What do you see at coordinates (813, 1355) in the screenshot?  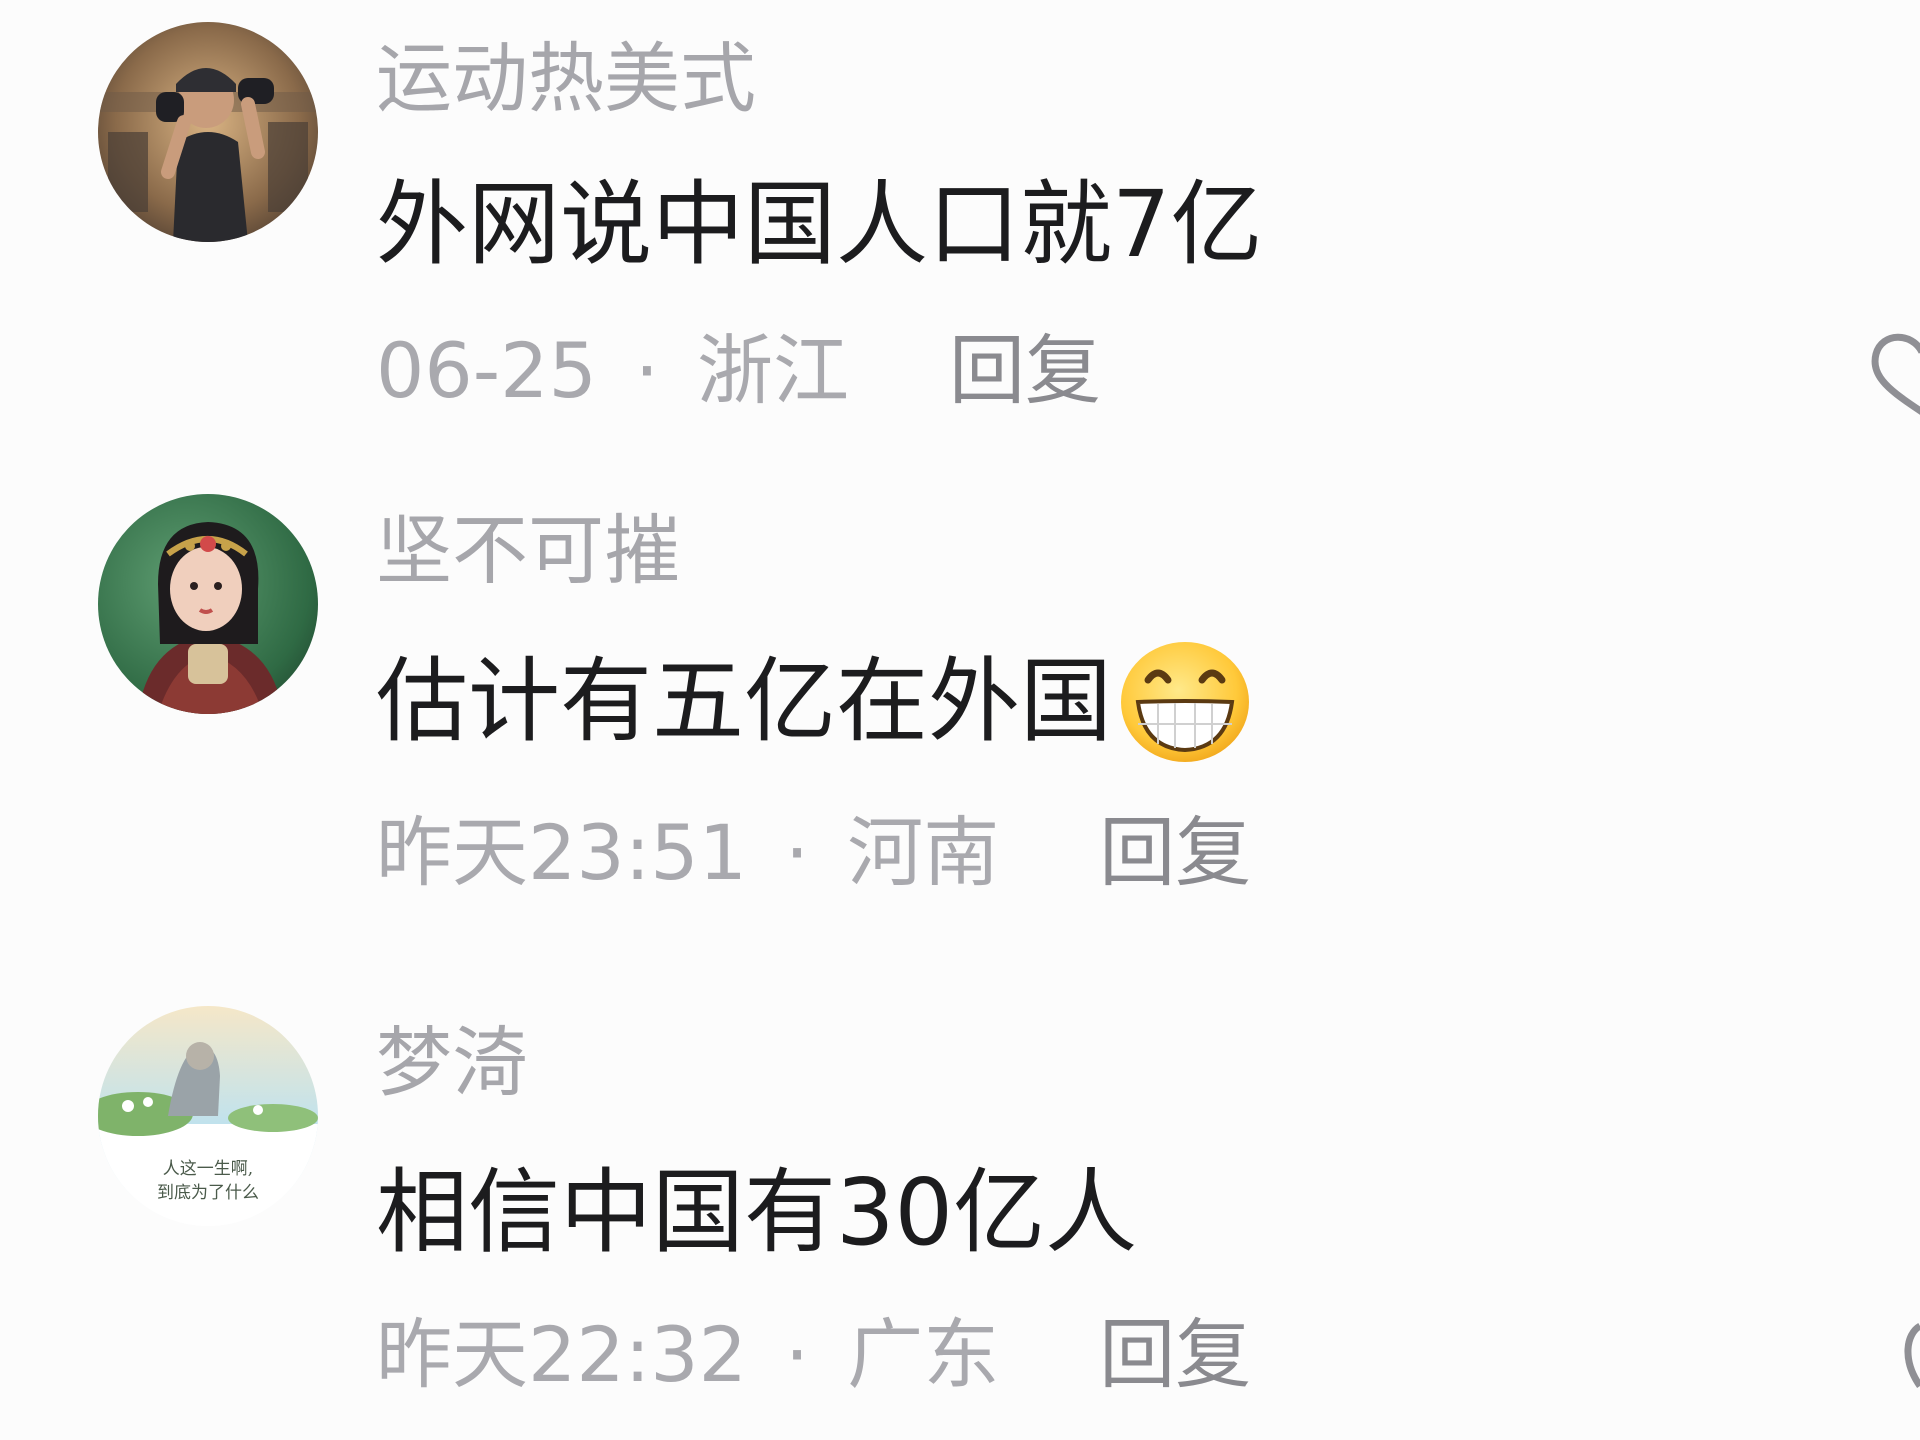 I see `comment-meta: 昨天22:32 · 广东 回复` at bounding box center [813, 1355].